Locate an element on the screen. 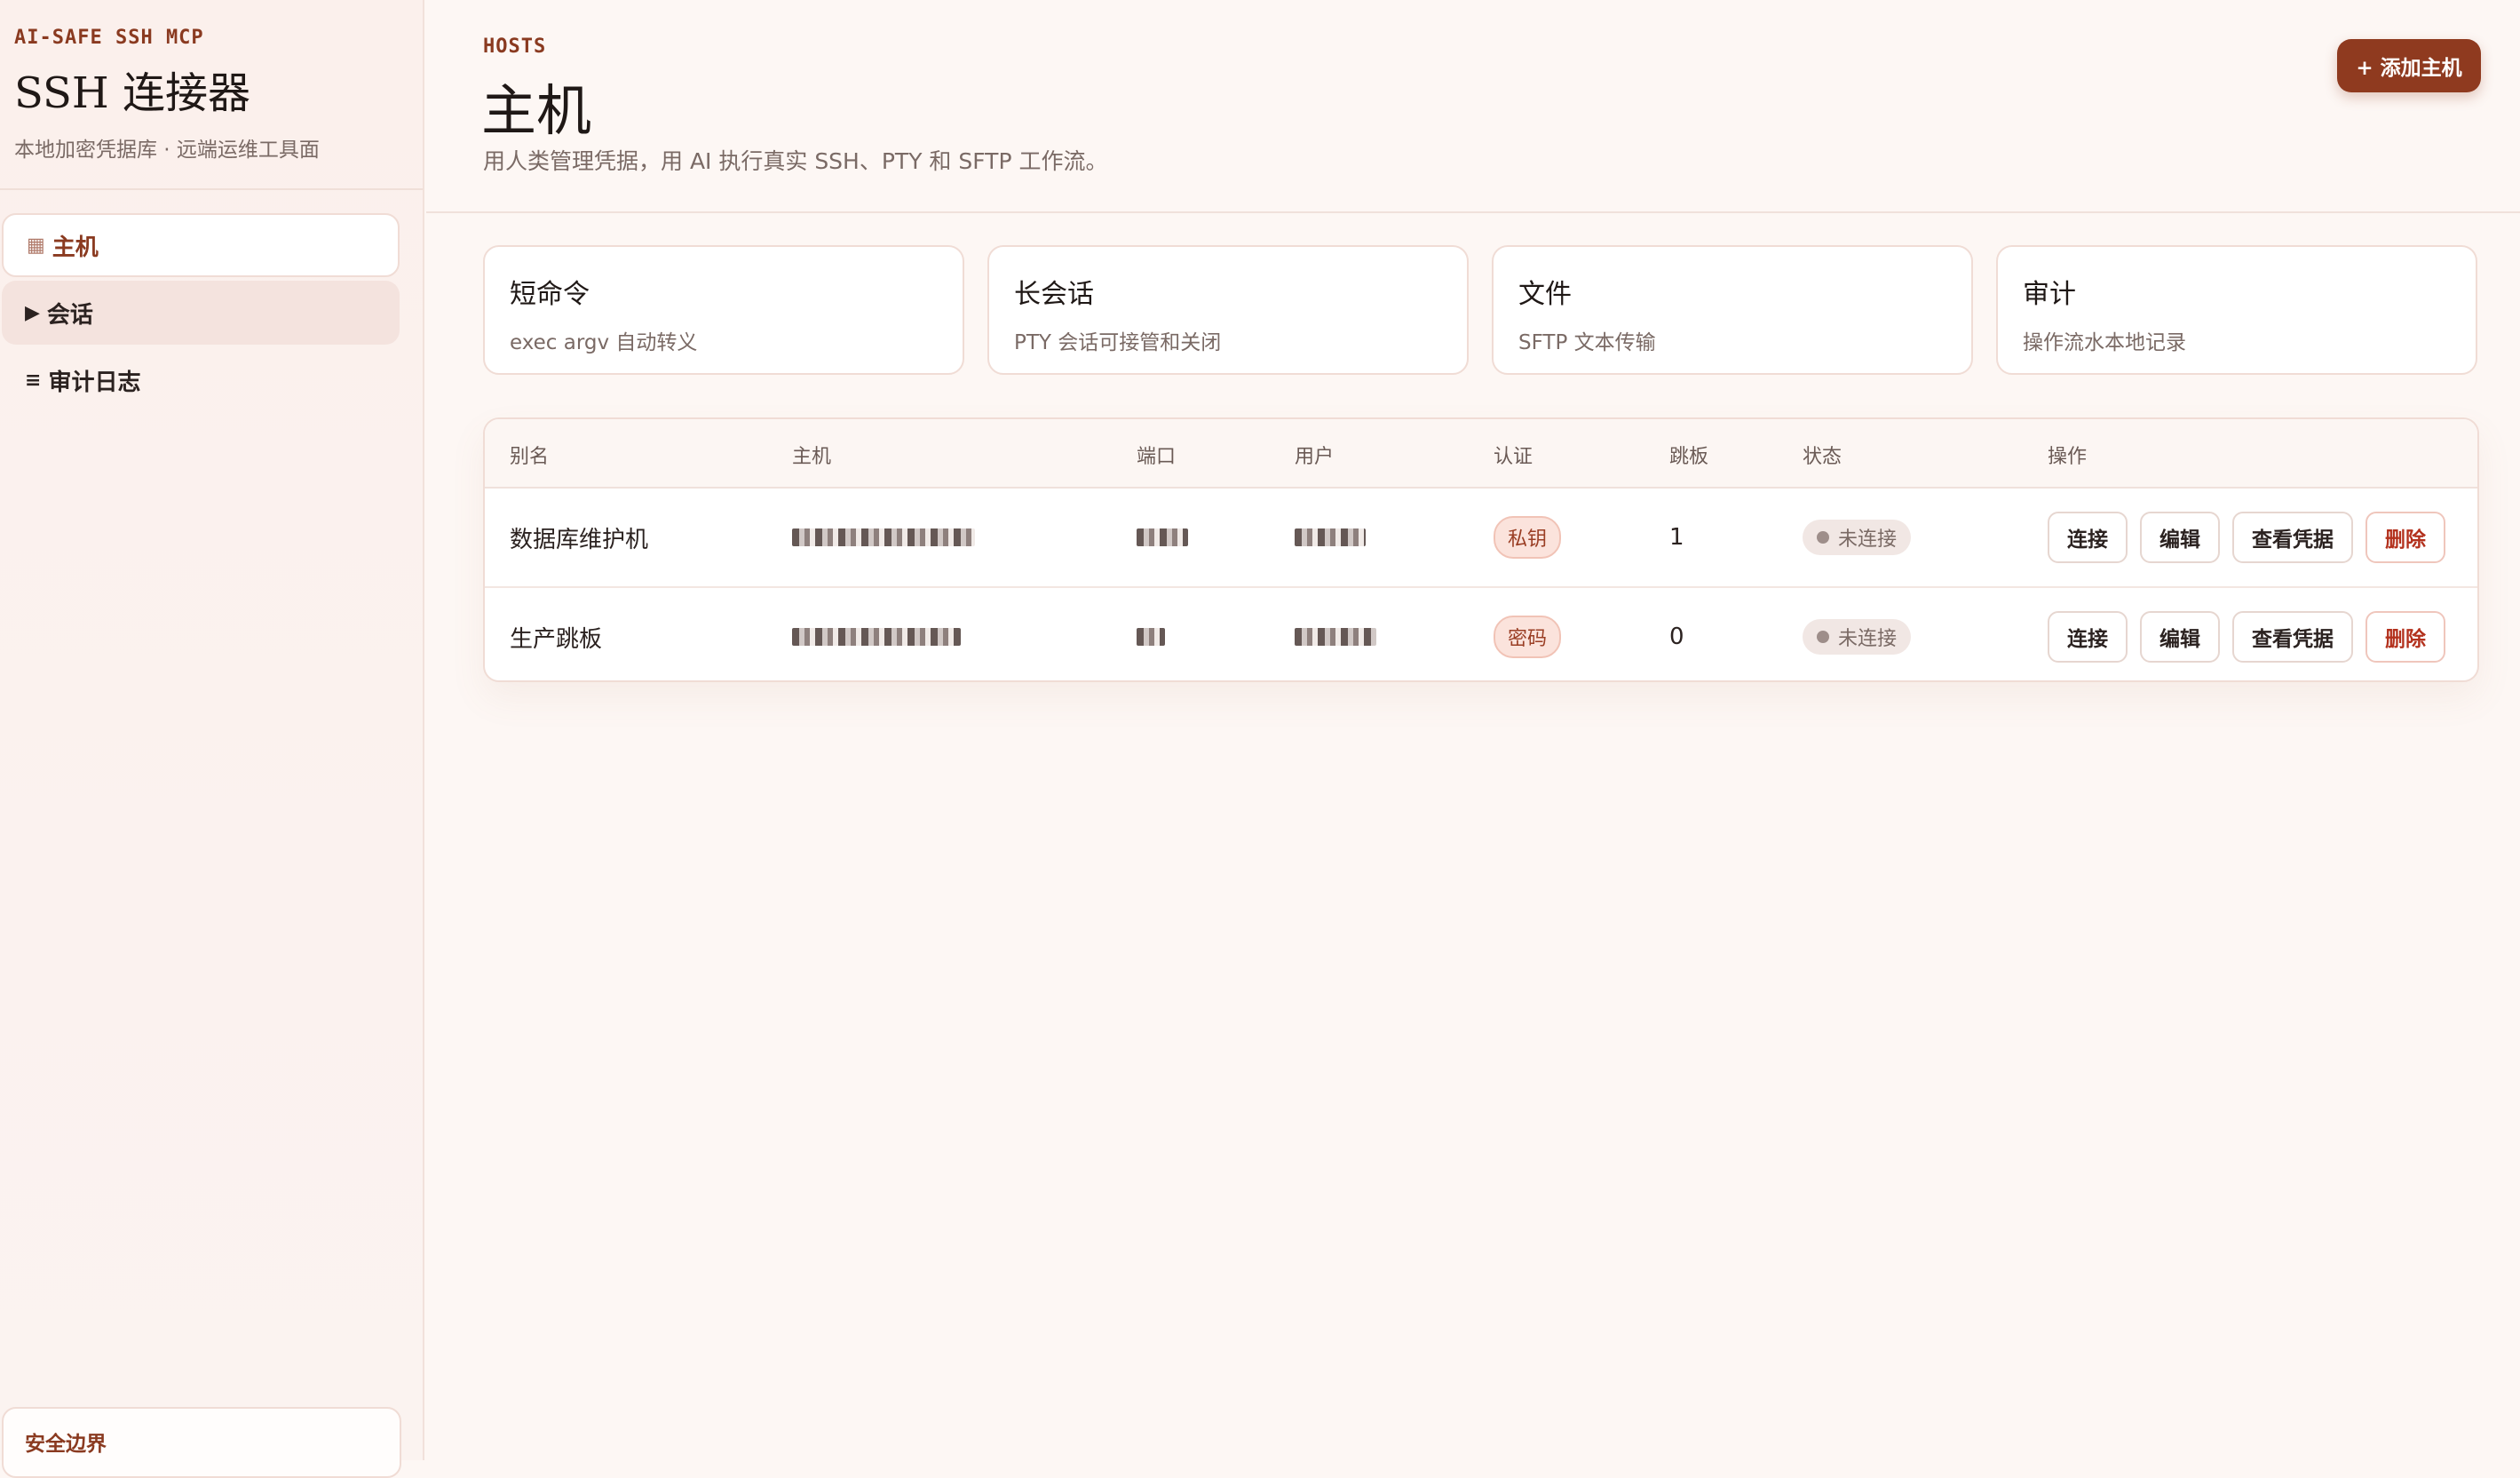  card-description: PTY 会话可接管和关闭 is located at coordinates (1118, 342).